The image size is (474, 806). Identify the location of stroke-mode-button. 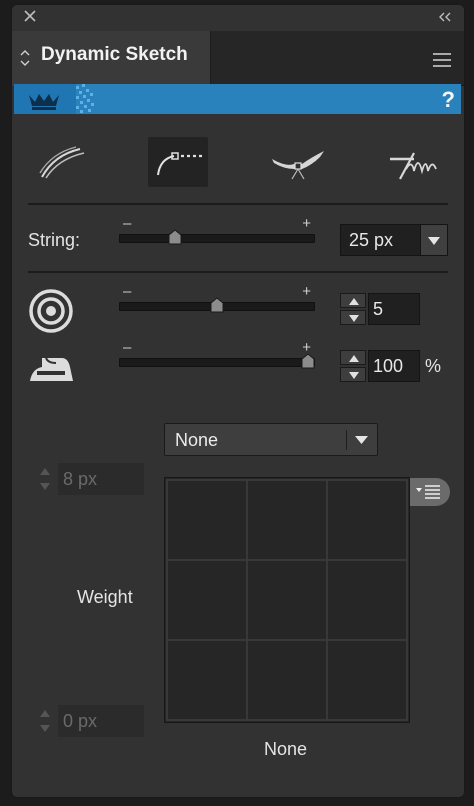
(64, 162).